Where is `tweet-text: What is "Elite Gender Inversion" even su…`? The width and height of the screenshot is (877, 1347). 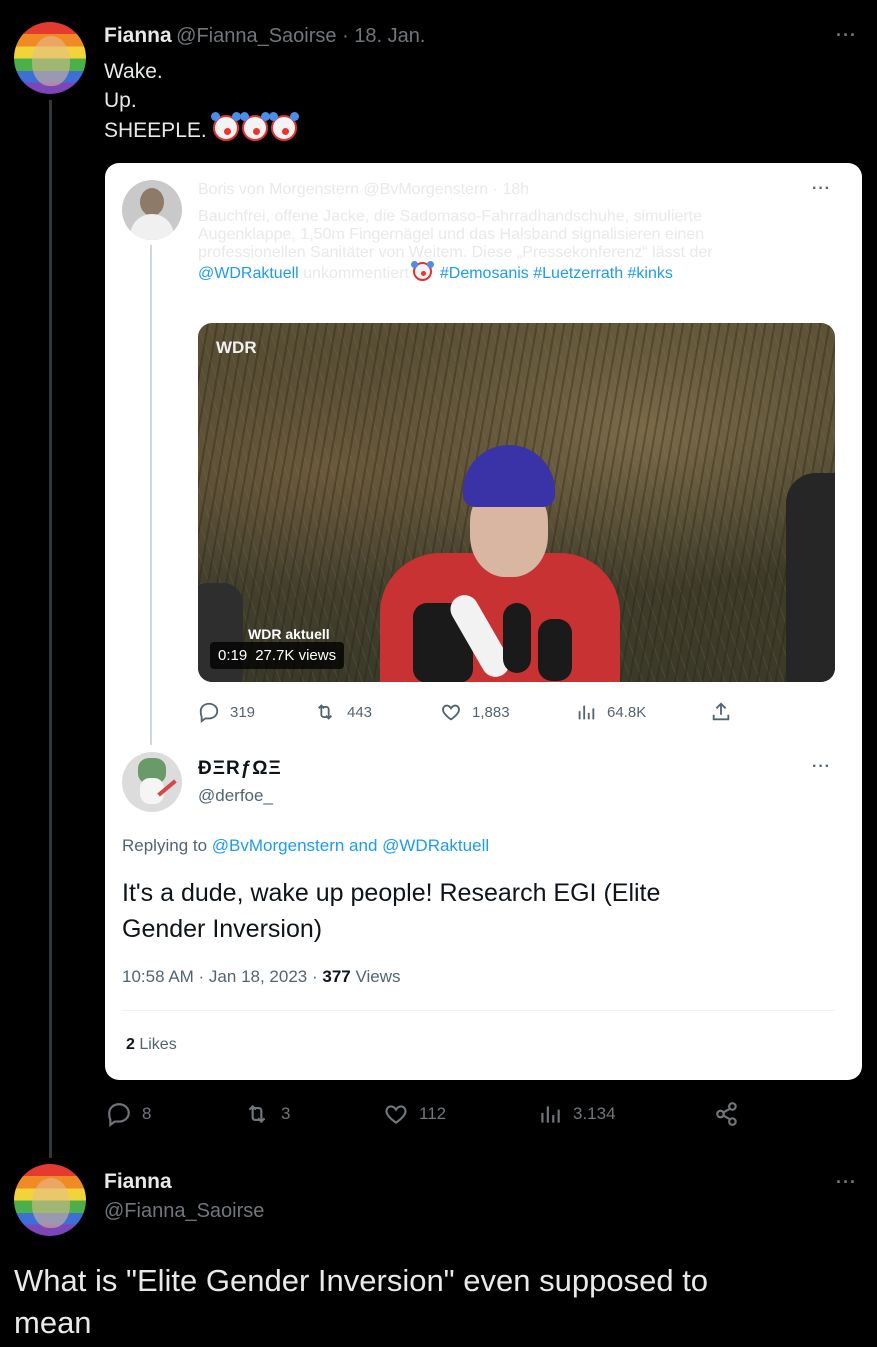 tweet-text: What is "Elite Gender Inversion" even su… is located at coordinates (361, 1302).